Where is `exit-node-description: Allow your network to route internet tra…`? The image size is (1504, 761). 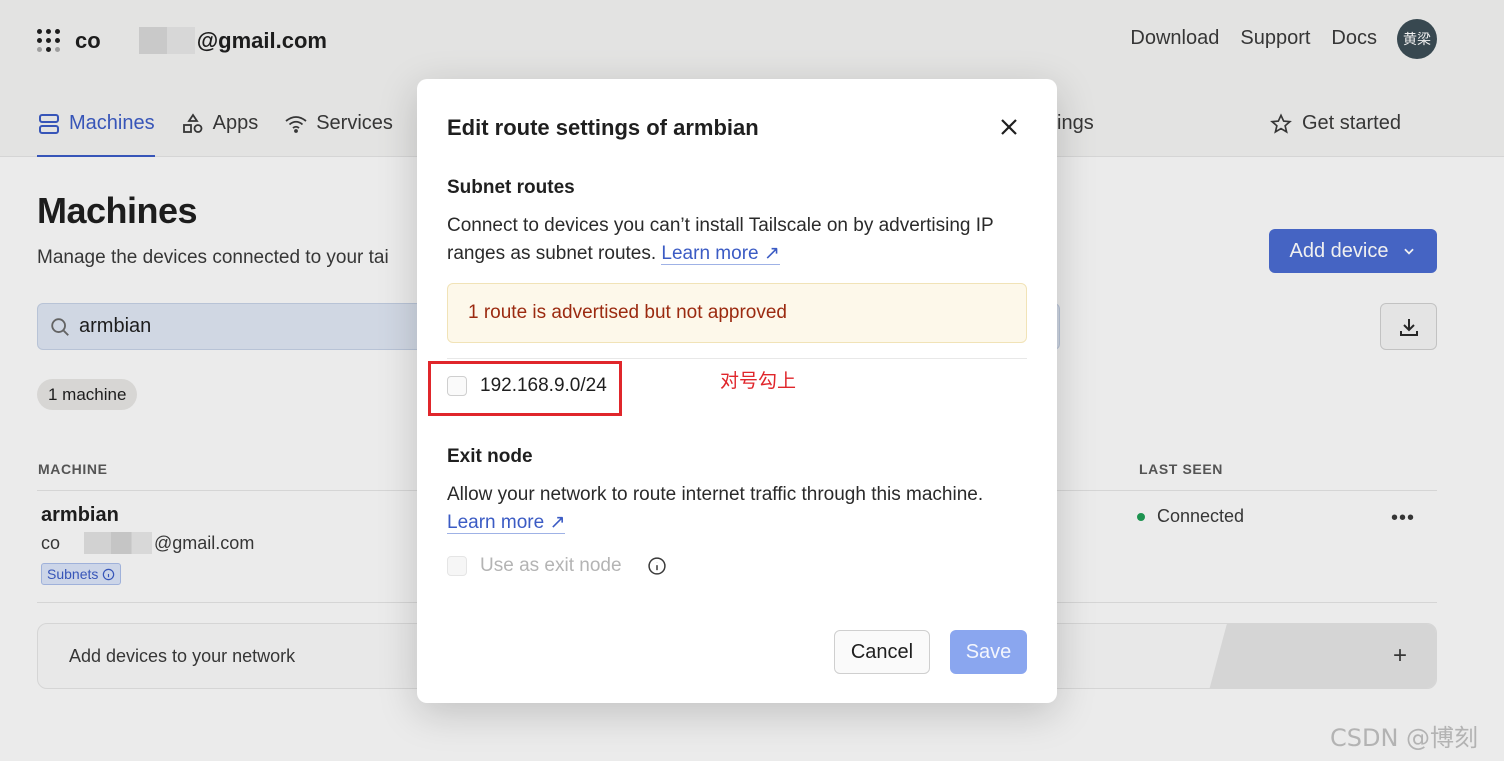
exit-node-description: Allow your network to route internet tra… is located at coordinates (739, 509).